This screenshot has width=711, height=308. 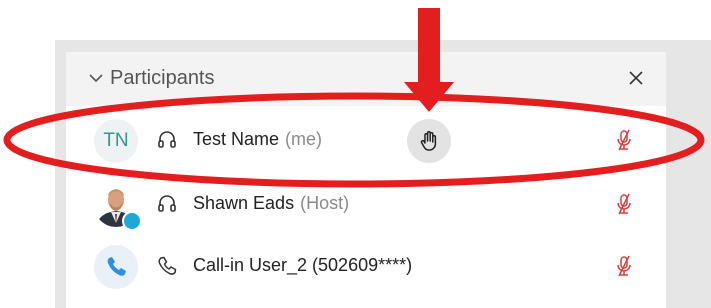 What do you see at coordinates (325, 203) in the screenshot?
I see `participant-role: (Host)` at bounding box center [325, 203].